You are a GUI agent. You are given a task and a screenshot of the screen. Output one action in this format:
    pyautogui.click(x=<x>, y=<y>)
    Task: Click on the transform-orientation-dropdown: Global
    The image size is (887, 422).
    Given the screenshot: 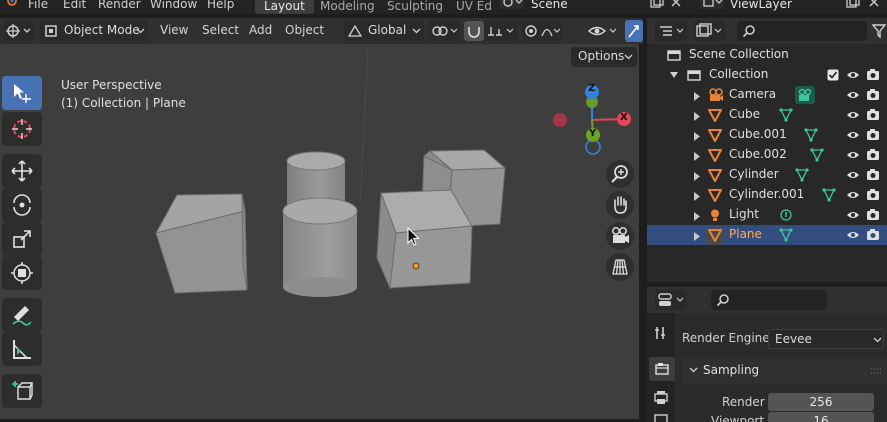 What is the action you would take?
    pyautogui.click(x=384, y=31)
    